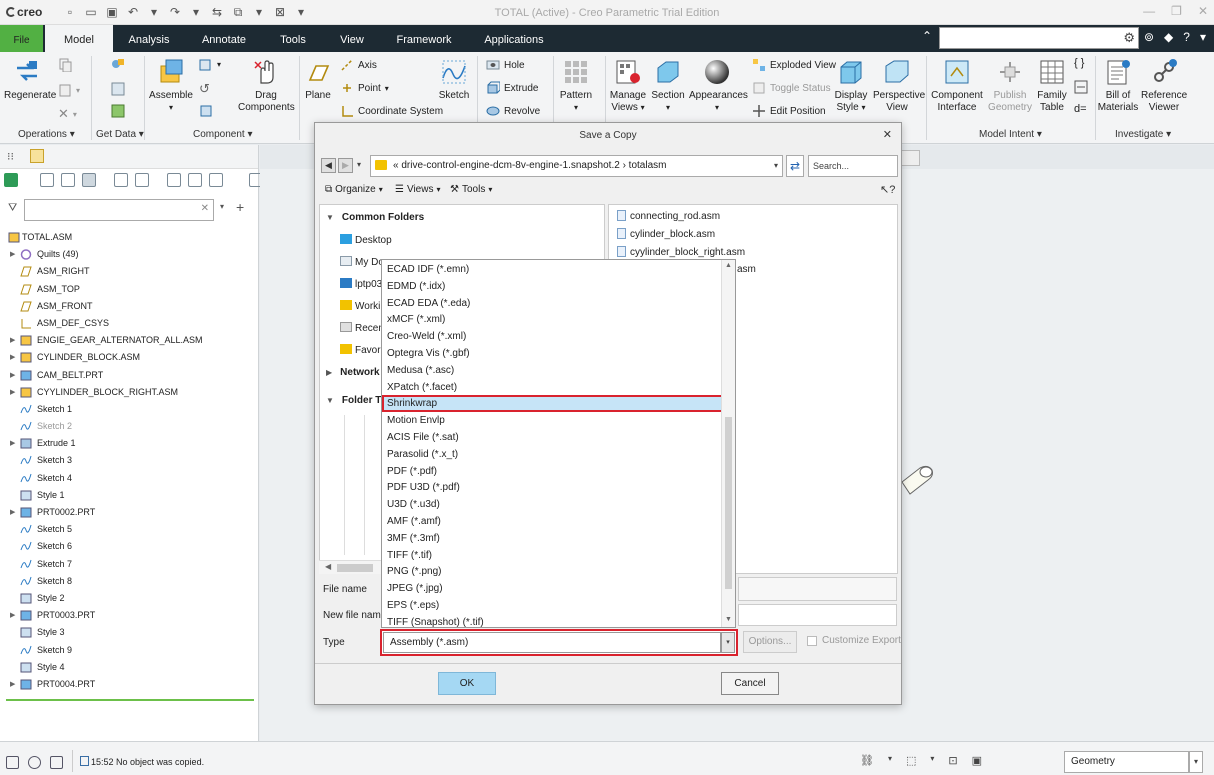 Image resolution: width=1214 pixels, height=775 pixels. Describe the element at coordinates (358, 65) in the screenshot. I see `axis-button: Axis` at that location.